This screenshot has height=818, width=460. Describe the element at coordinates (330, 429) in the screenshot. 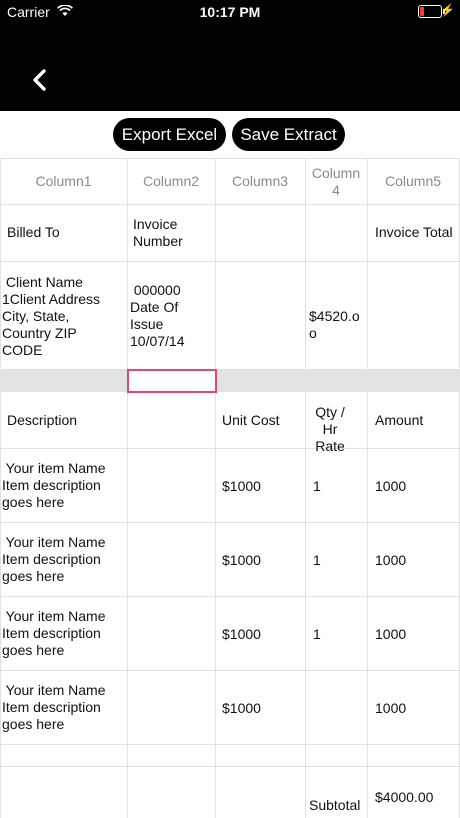

I see `cell-qty-label: Qty / Hr Rate` at that location.